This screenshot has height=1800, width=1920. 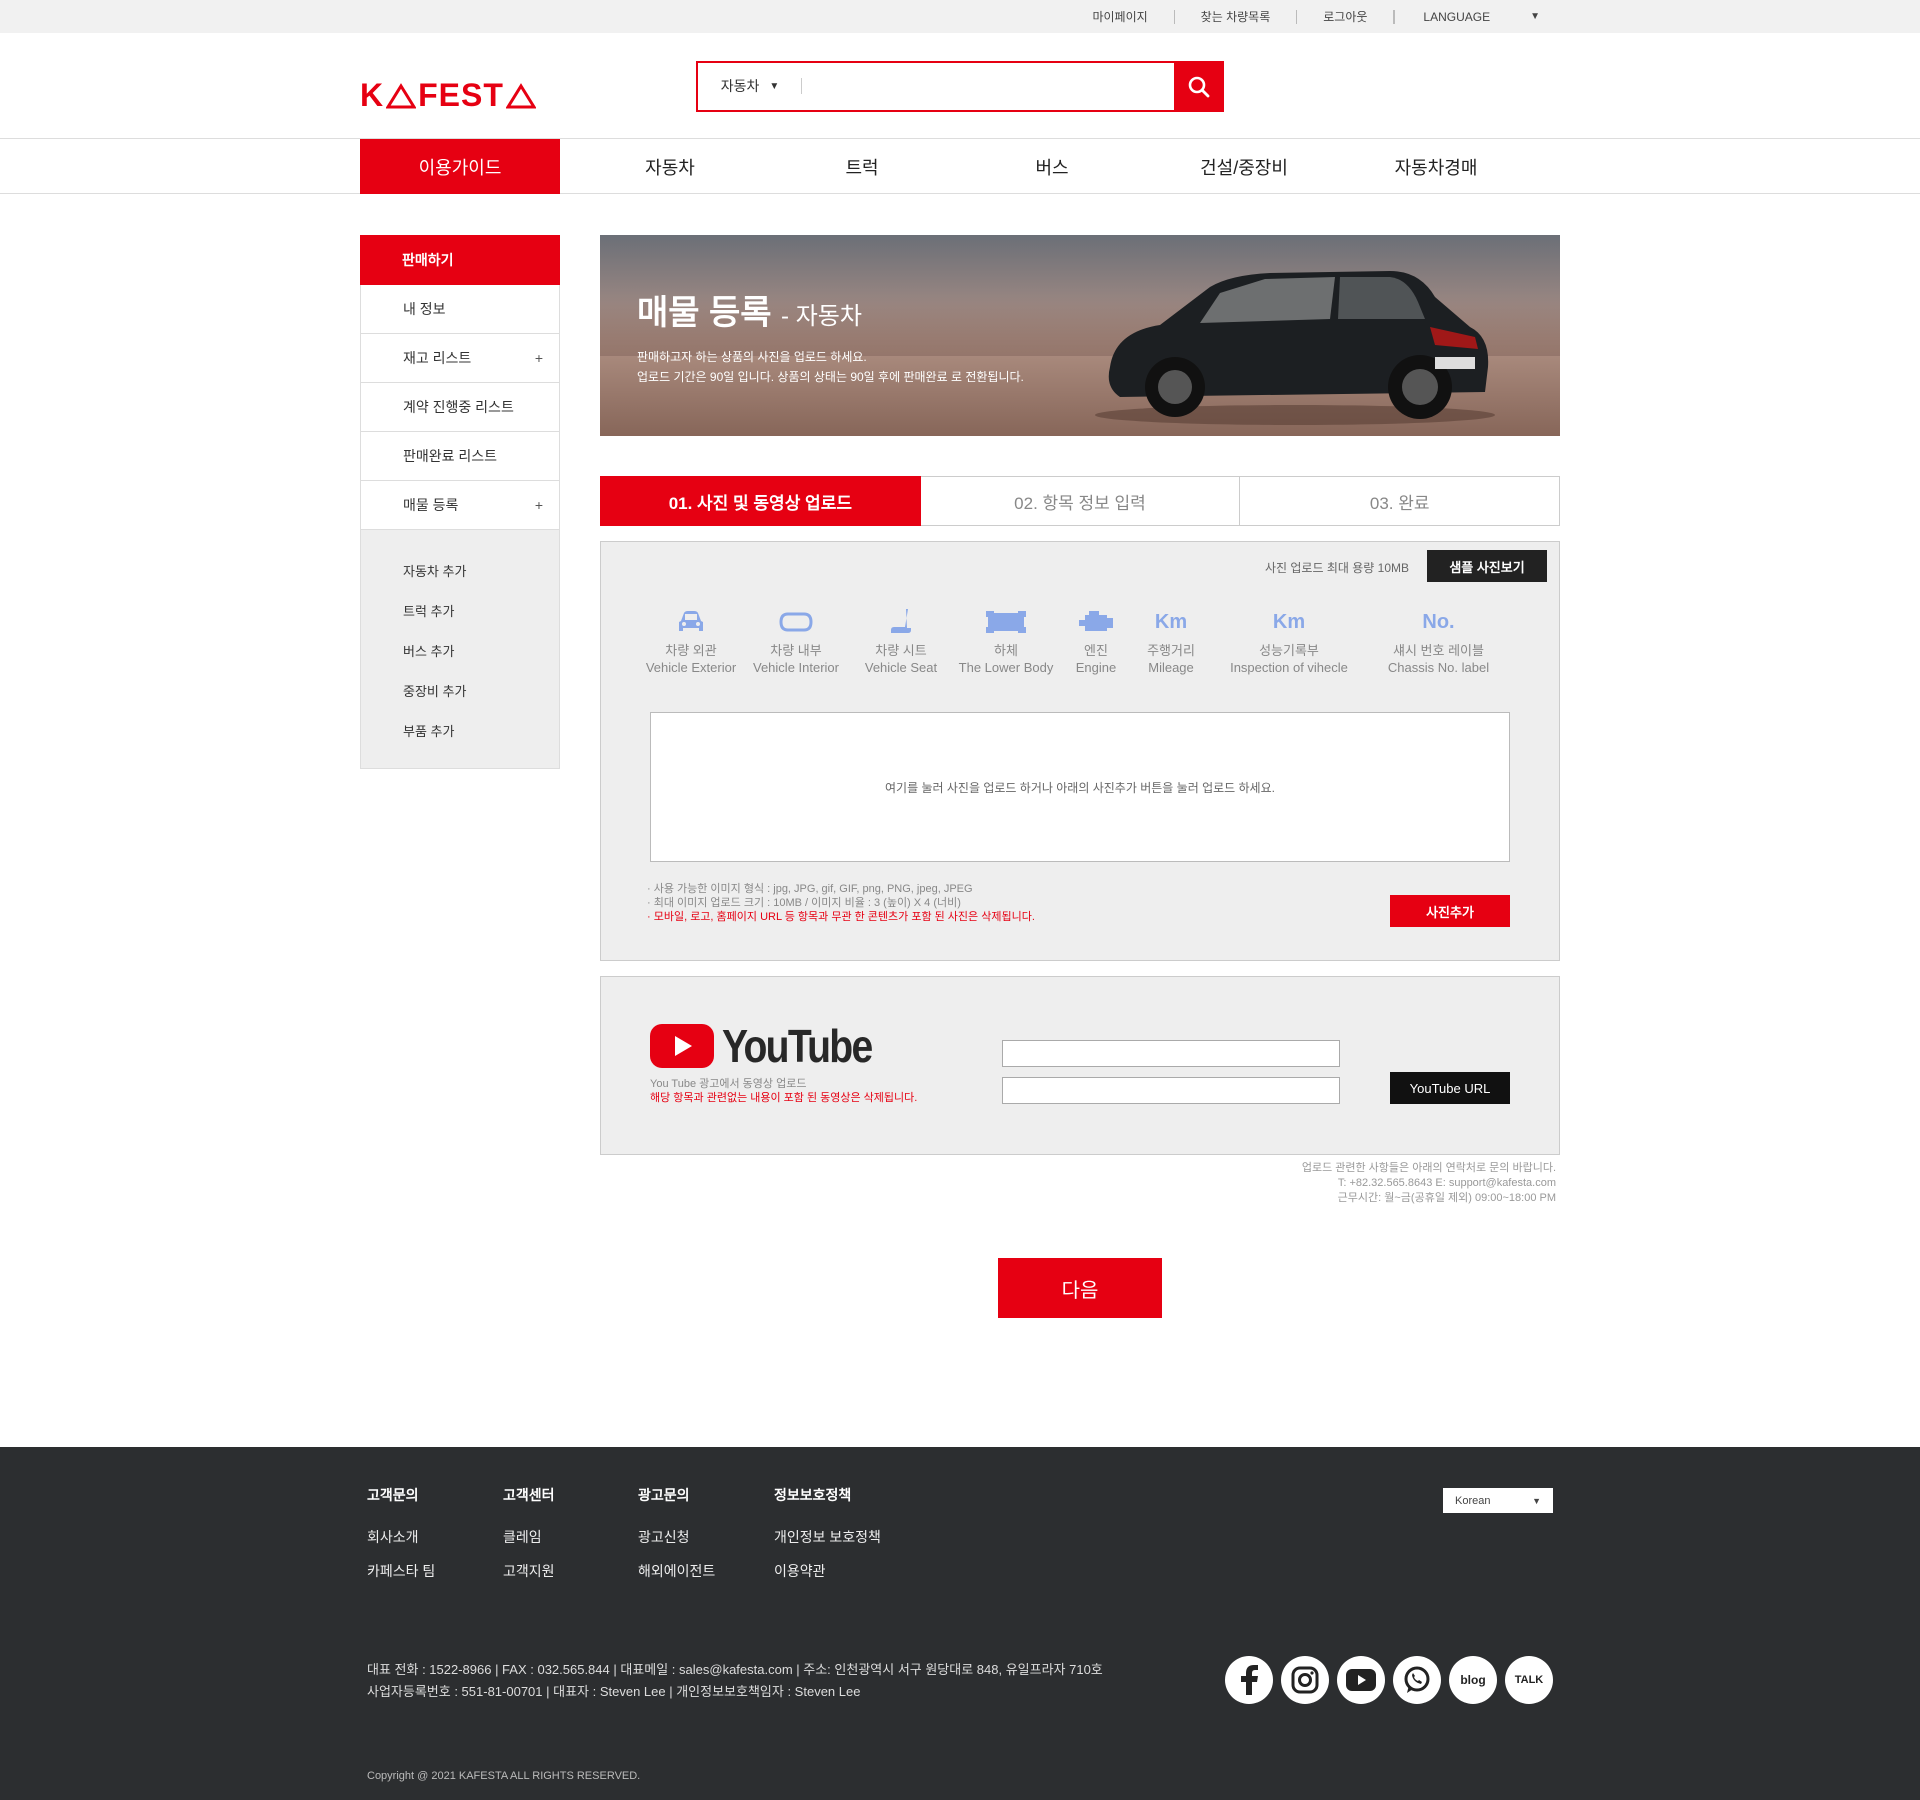 What do you see at coordinates (960, 166) in the screenshot?
I see `main-nav: 이용가이드 자동차 트럭 버스 건설/중장비 자동차경매` at bounding box center [960, 166].